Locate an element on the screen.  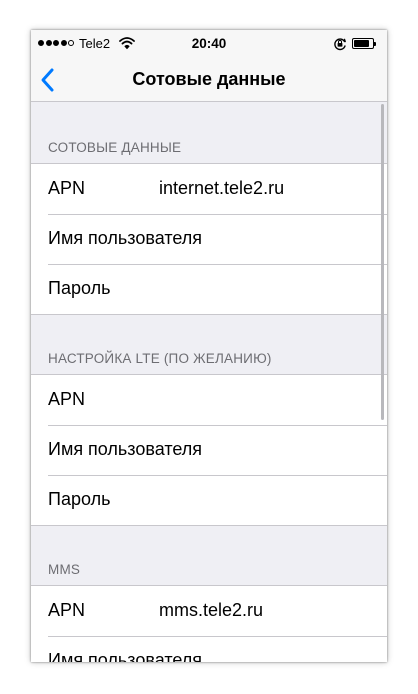
settings-group-mms: APN mms.tele2.ru Имя пользователя is located at coordinates (209, 623).